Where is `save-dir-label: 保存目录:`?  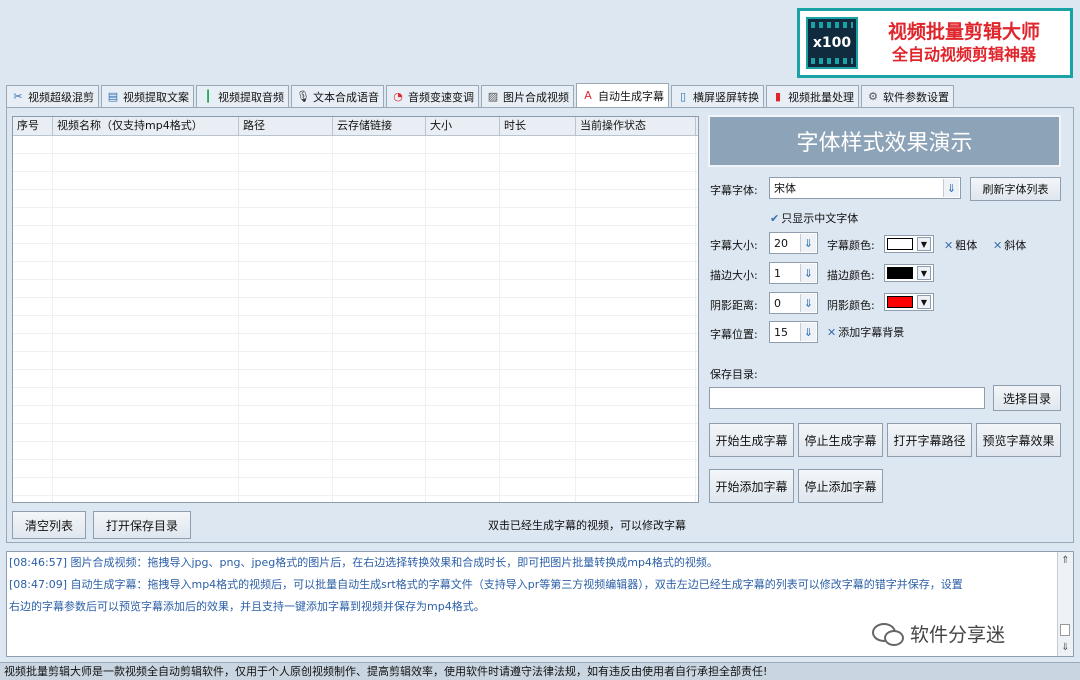 save-dir-label: 保存目录: is located at coordinates (734, 374).